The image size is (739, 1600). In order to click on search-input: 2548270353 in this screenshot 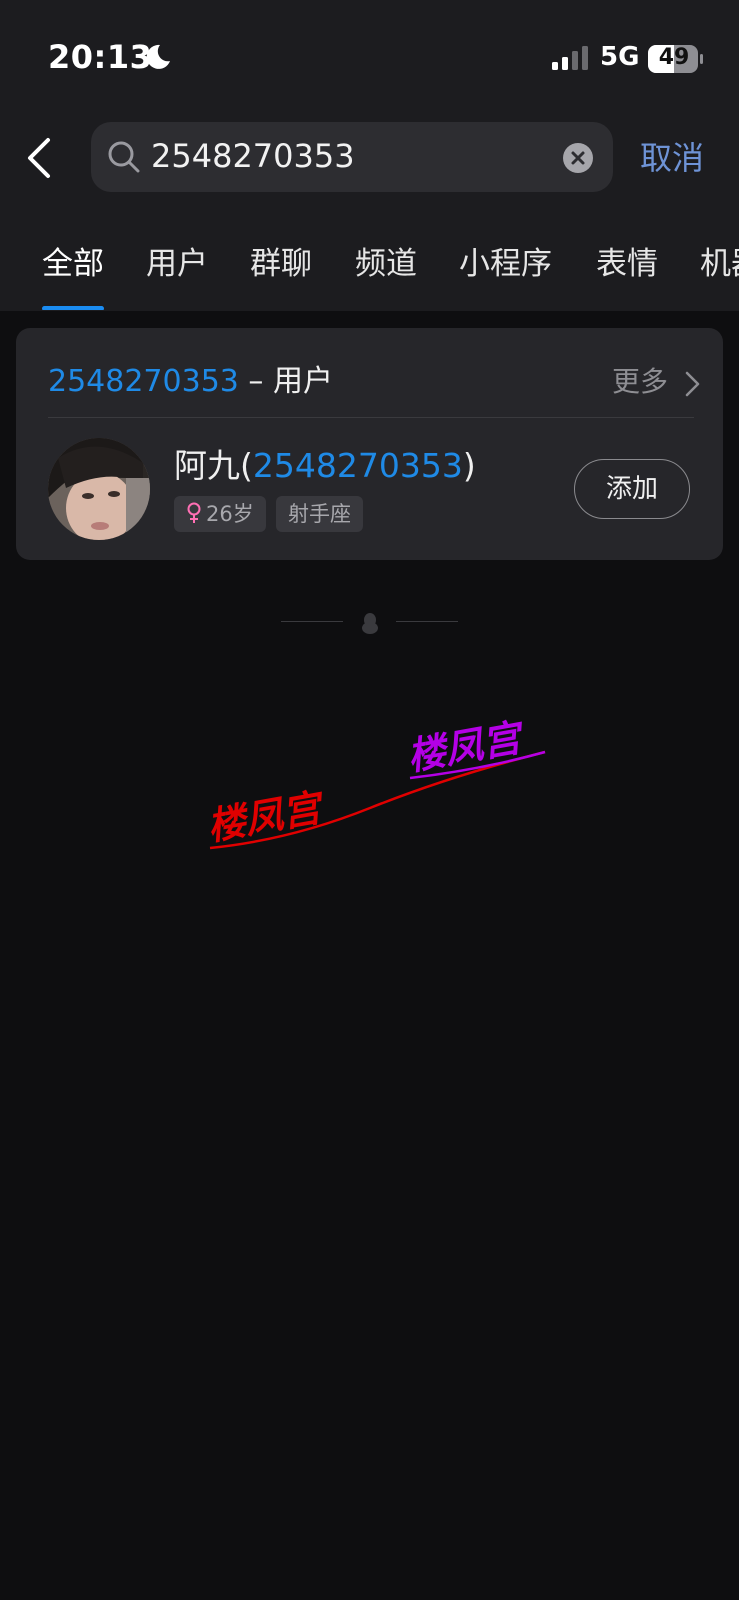, I will do `click(352, 157)`.